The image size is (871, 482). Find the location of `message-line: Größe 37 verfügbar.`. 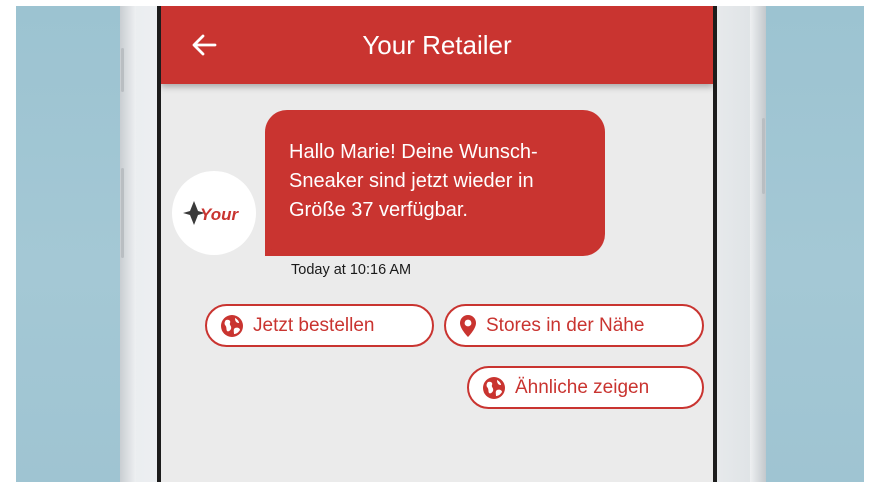

message-line: Größe 37 verfügbar. is located at coordinates (378, 210).